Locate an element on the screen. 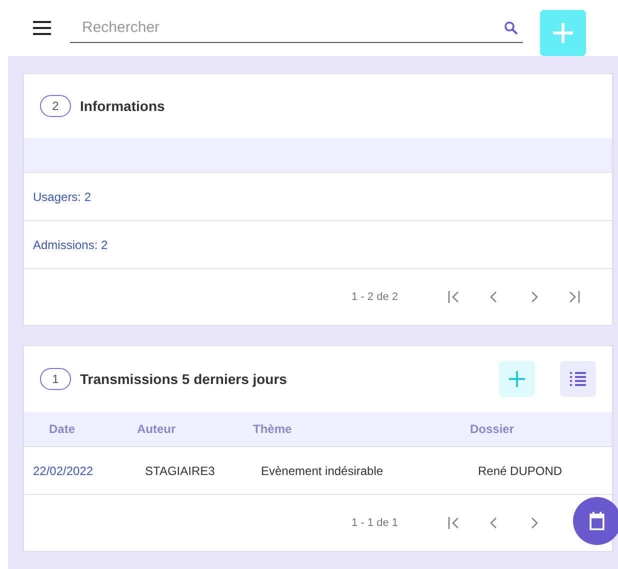 This screenshot has width=618, height=569. card-title: Transmissions 5 derniers jours is located at coordinates (183, 379).